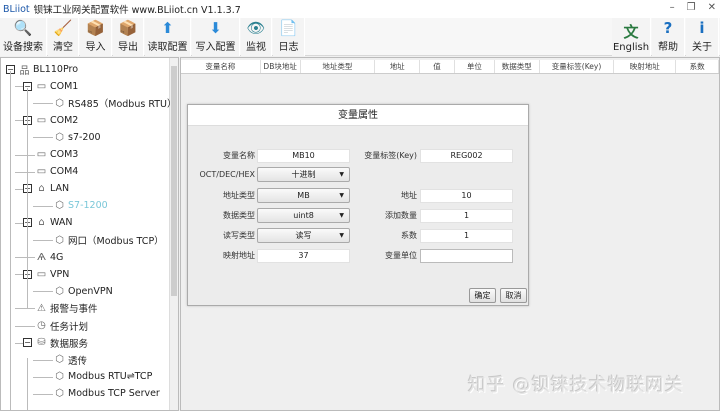 This screenshot has width=720, height=411. What do you see at coordinates (303, 195) in the screenshot?
I see `addr-type-select: MB ▼` at bounding box center [303, 195].